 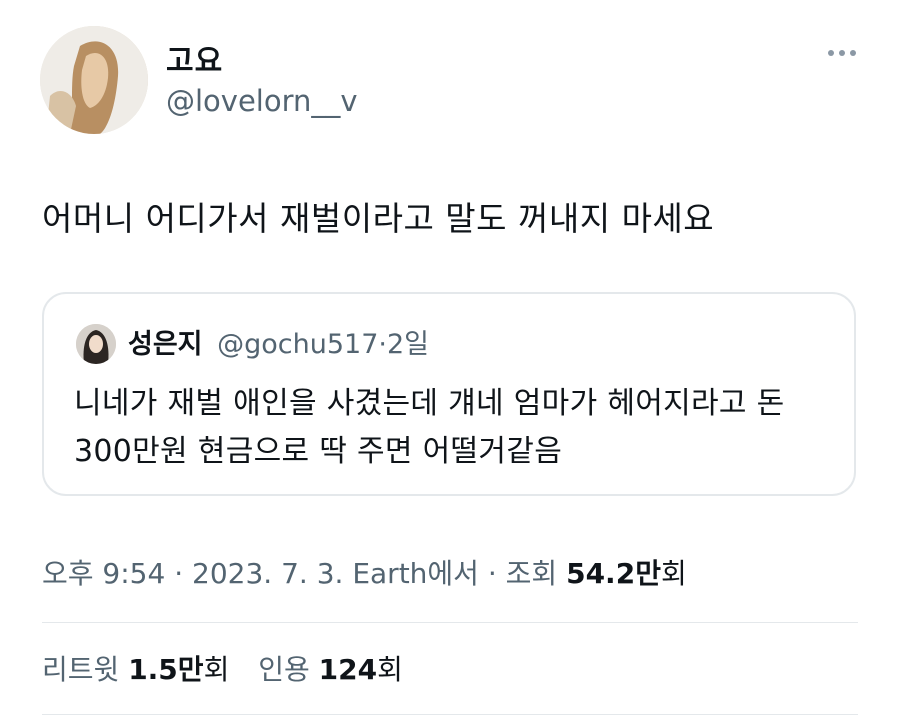 I want to click on avatar-image, so click(x=94, y=80).